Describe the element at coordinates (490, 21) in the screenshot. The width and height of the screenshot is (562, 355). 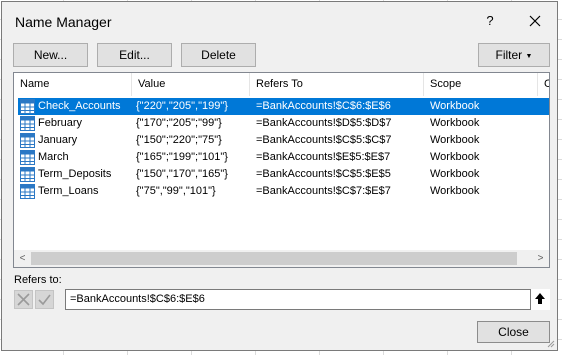
I see `help-button: ?` at that location.